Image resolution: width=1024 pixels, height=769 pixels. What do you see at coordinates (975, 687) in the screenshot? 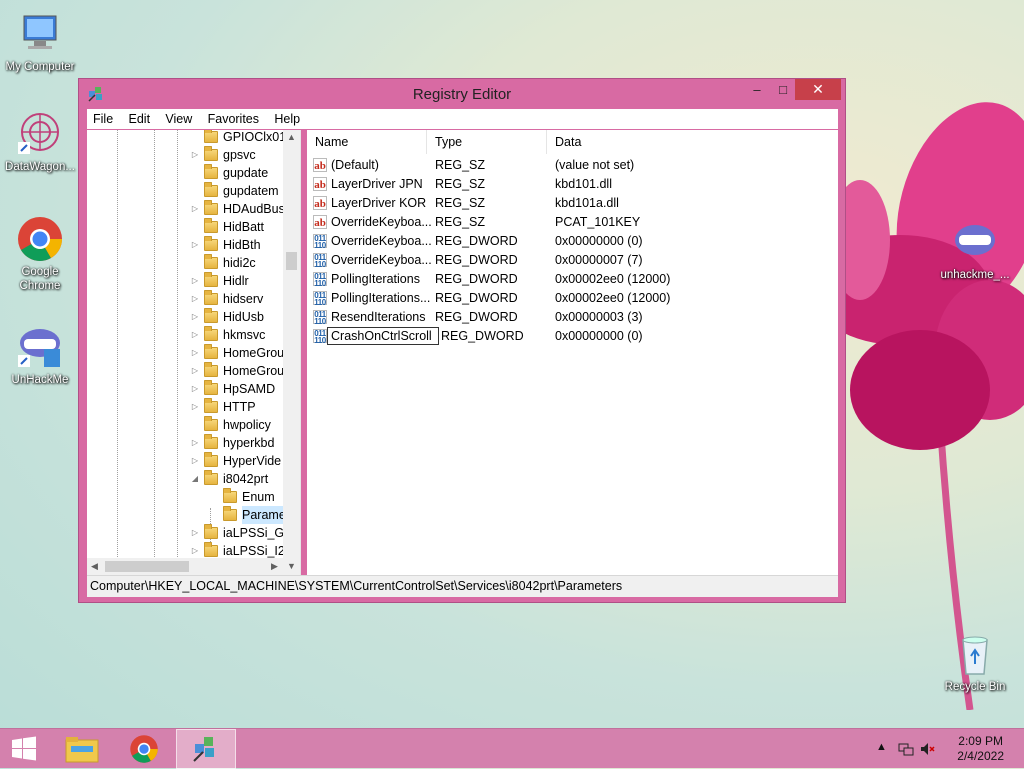
I see `desktop-icon-label: Recycle Bin` at bounding box center [975, 687].